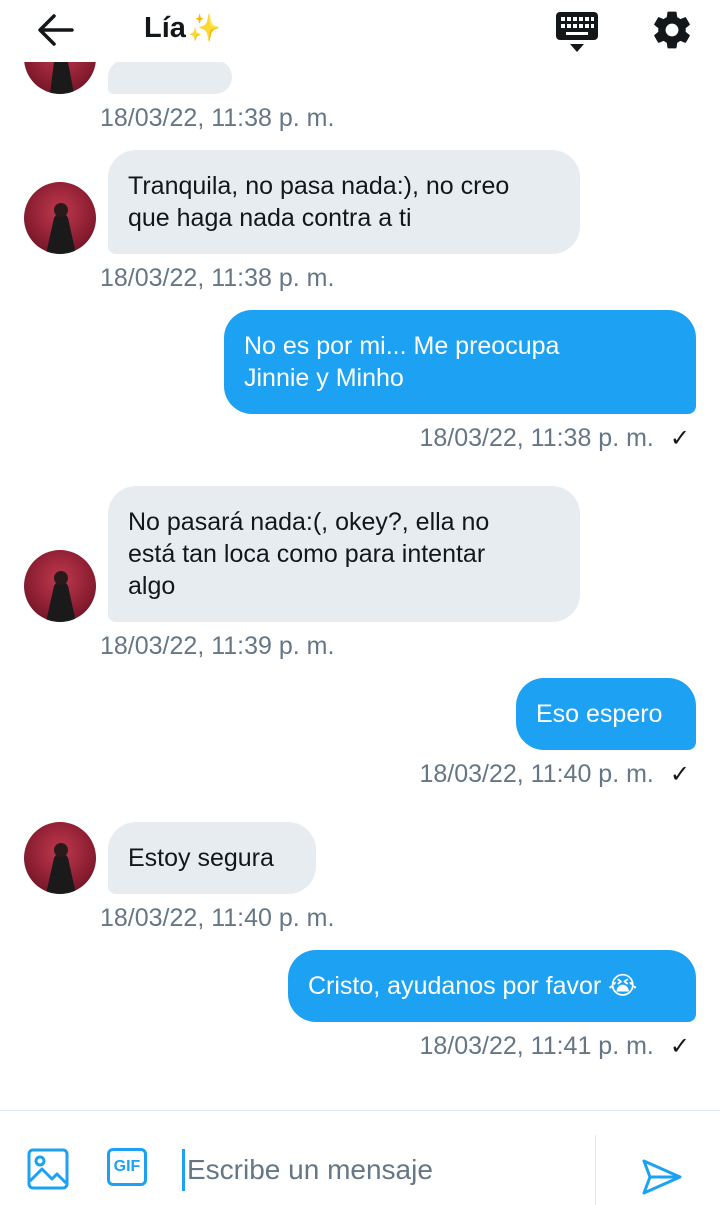 This screenshot has height=1205, width=720. What do you see at coordinates (212, 858) in the screenshot?
I see `message-bubble: Estoy segura` at bounding box center [212, 858].